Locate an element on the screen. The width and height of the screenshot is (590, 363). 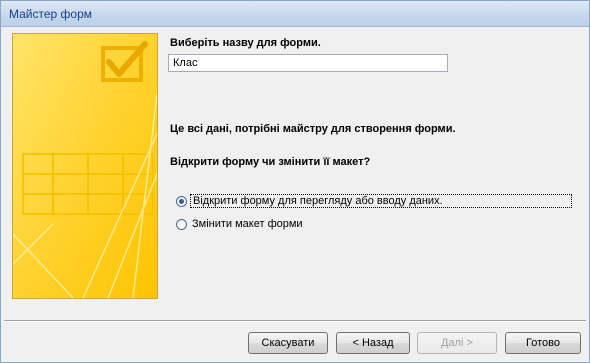
radio-open-form is located at coordinates (181, 201).